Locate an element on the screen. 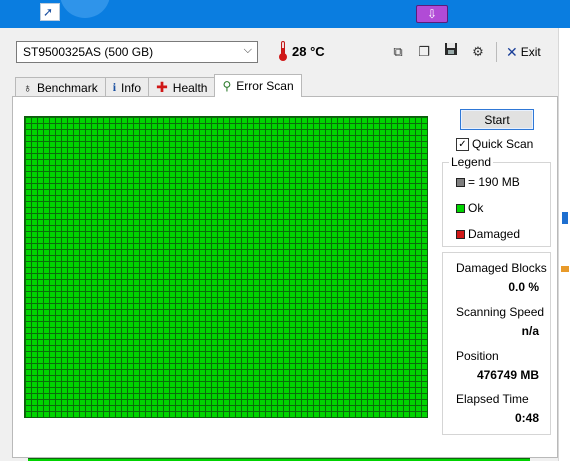 The width and height of the screenshot is (570, 461). thermometer-icon is located at coordinates (283, 51).